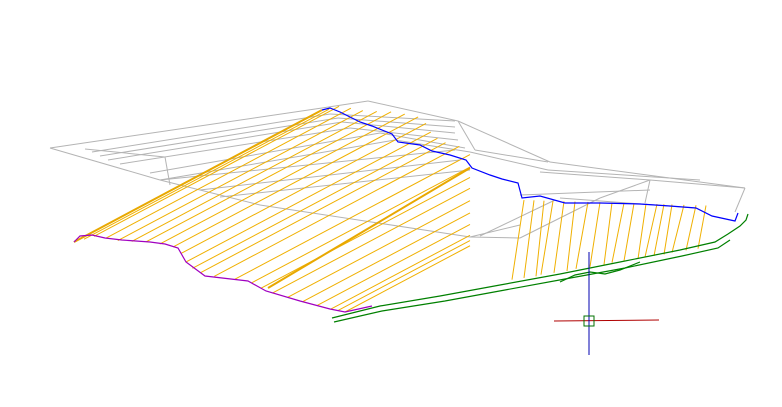  I want to click on toe-polyline-upper, so click(540, 266).